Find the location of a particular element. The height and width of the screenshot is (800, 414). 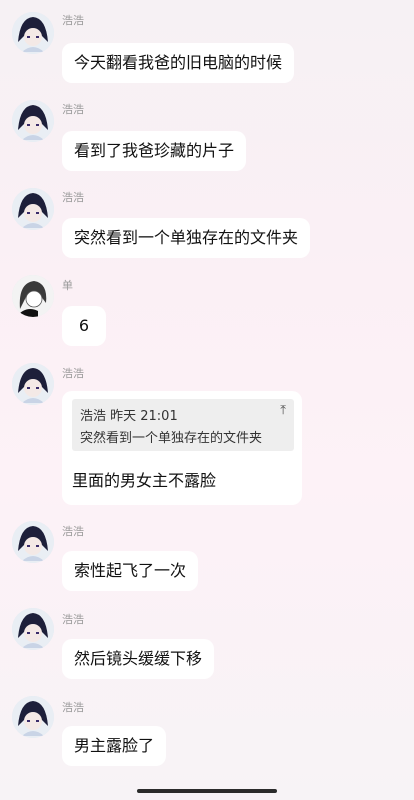

message-bubble: 看到了我爸珍藏的片子 is located at coordinates (154, 151).